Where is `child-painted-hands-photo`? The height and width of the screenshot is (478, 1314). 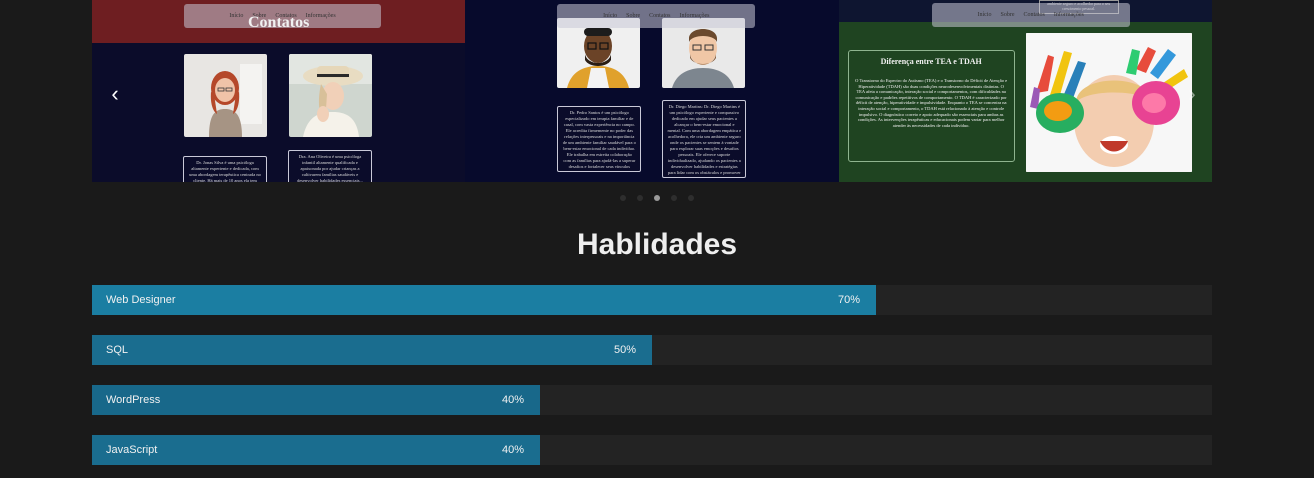
child-painted-hands-photo is located at coordinates (1108, 102).